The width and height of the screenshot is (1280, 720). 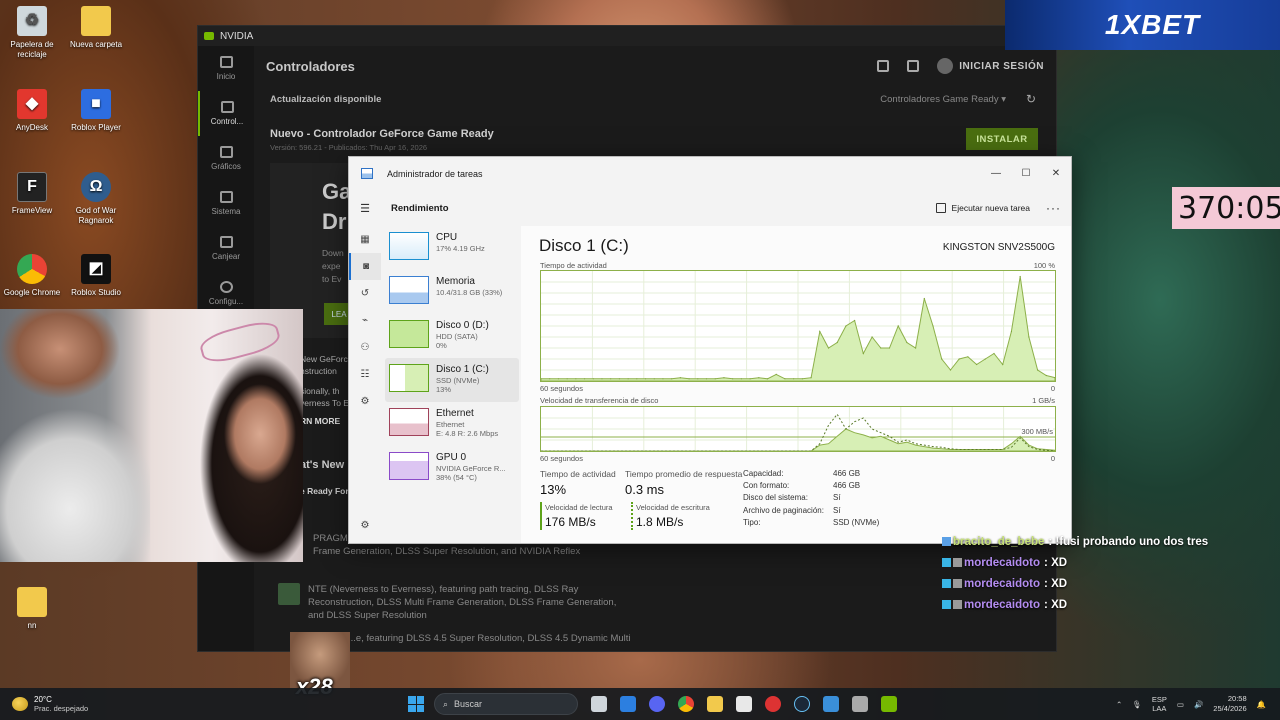 What do you see at coordinates (365, 239) in the screenshot?
I see `processes-icon: ▦` at bounding box center [365, 239].